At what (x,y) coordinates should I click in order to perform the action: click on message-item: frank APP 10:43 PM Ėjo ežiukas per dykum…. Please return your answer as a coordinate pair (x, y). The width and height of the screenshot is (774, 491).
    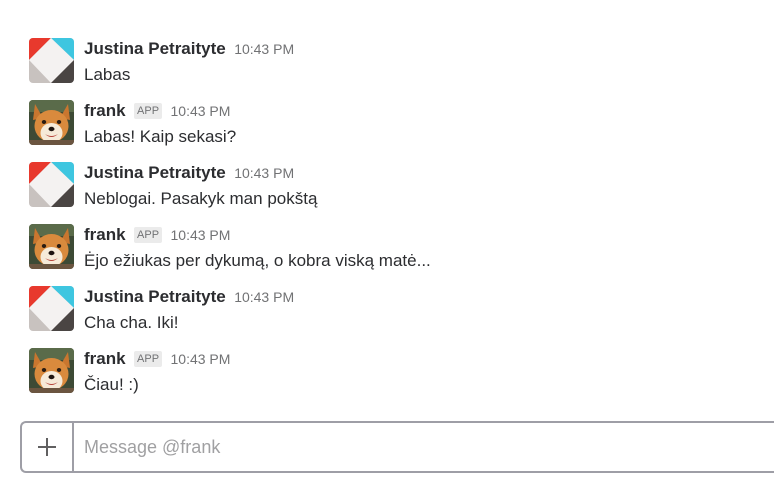
    Looking at the image, I should click on (399, 254).